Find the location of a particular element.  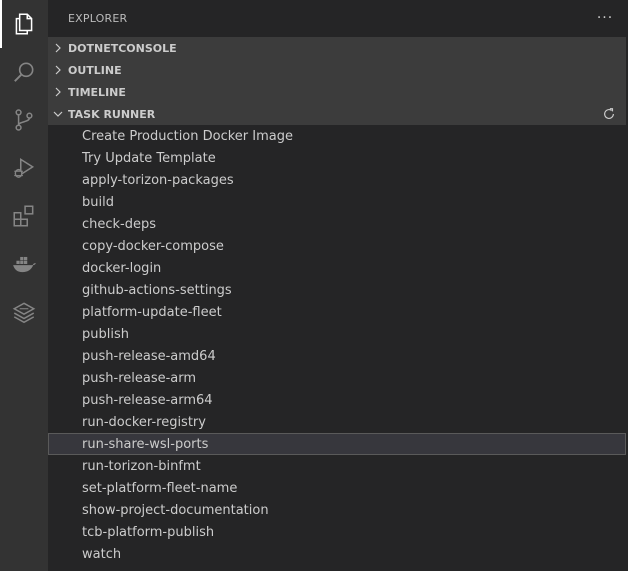

source-control-icon is located at coordinates (24, 120).